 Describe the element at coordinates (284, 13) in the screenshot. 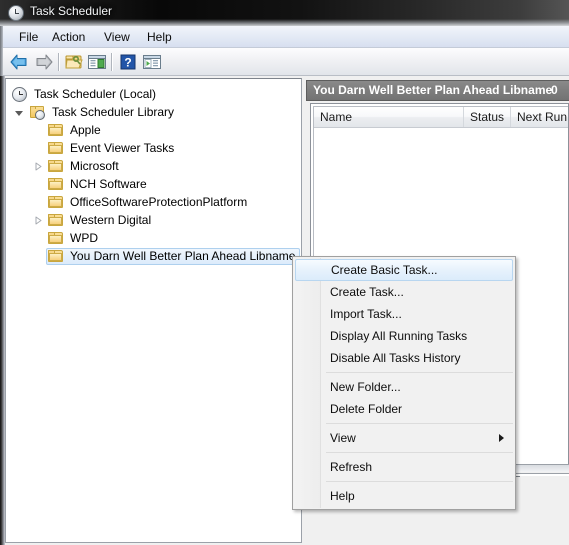

I see `title-bar: Task Scheduler` at that location.